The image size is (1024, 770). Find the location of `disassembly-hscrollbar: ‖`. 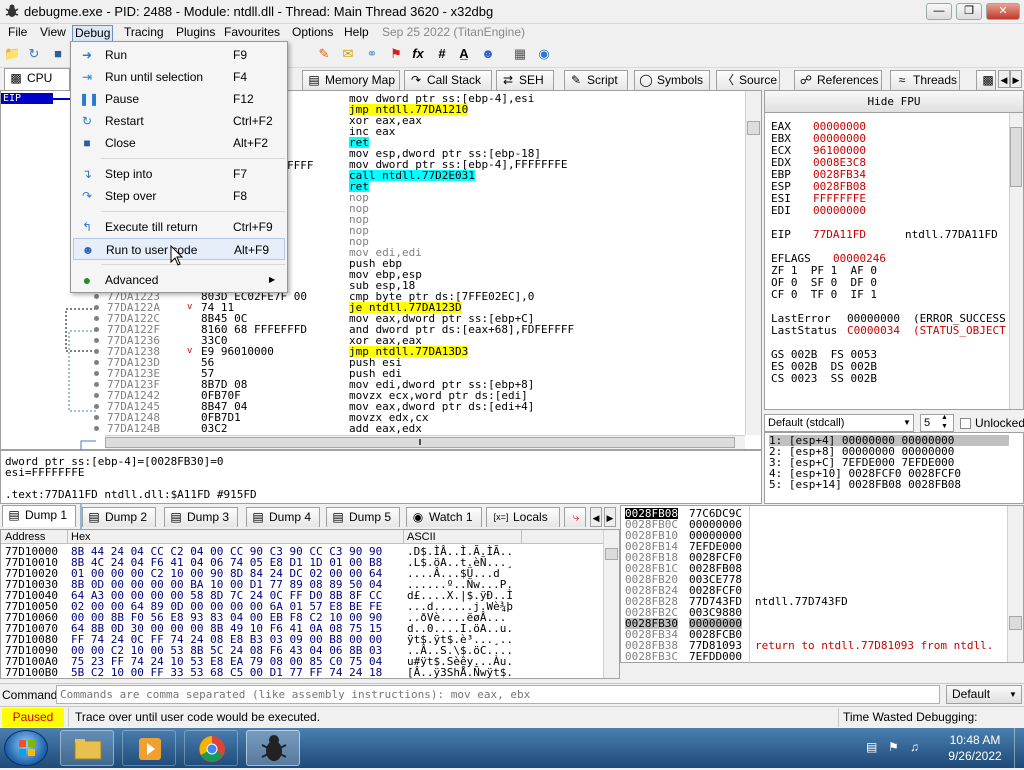

disassembly-hscrollbar: ‖ is located at coordinates (425, 442).